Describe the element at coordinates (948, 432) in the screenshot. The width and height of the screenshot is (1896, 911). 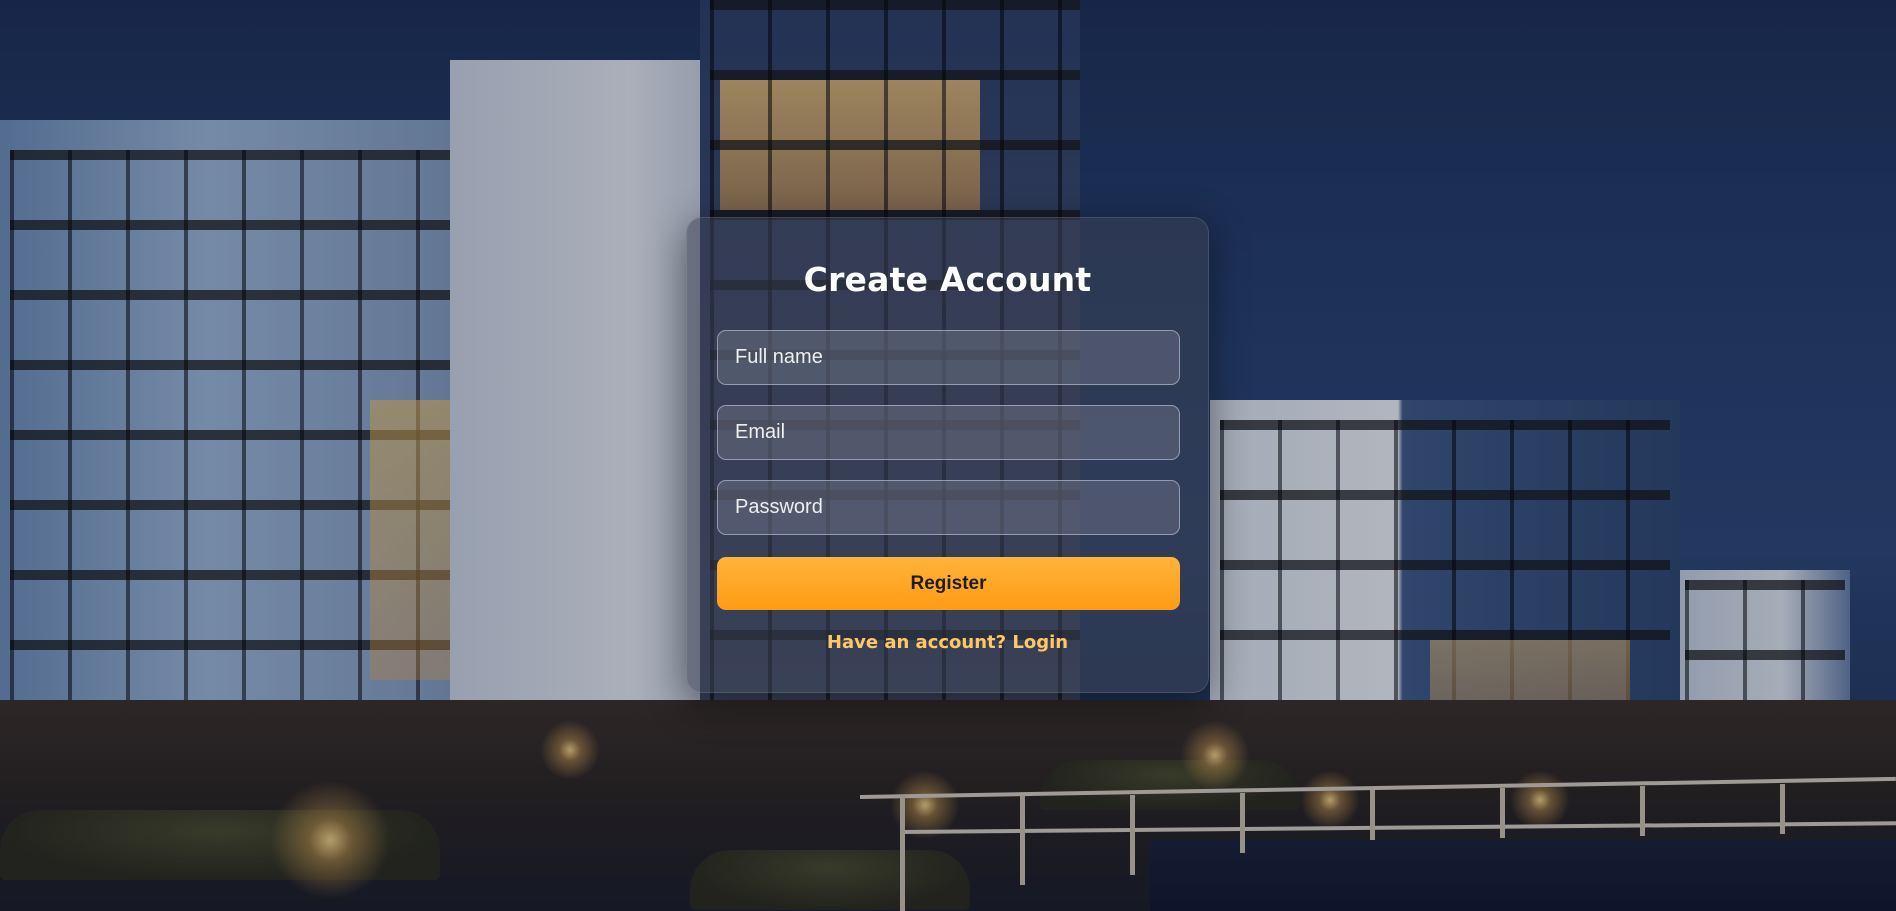
I see `email-input` at that location.